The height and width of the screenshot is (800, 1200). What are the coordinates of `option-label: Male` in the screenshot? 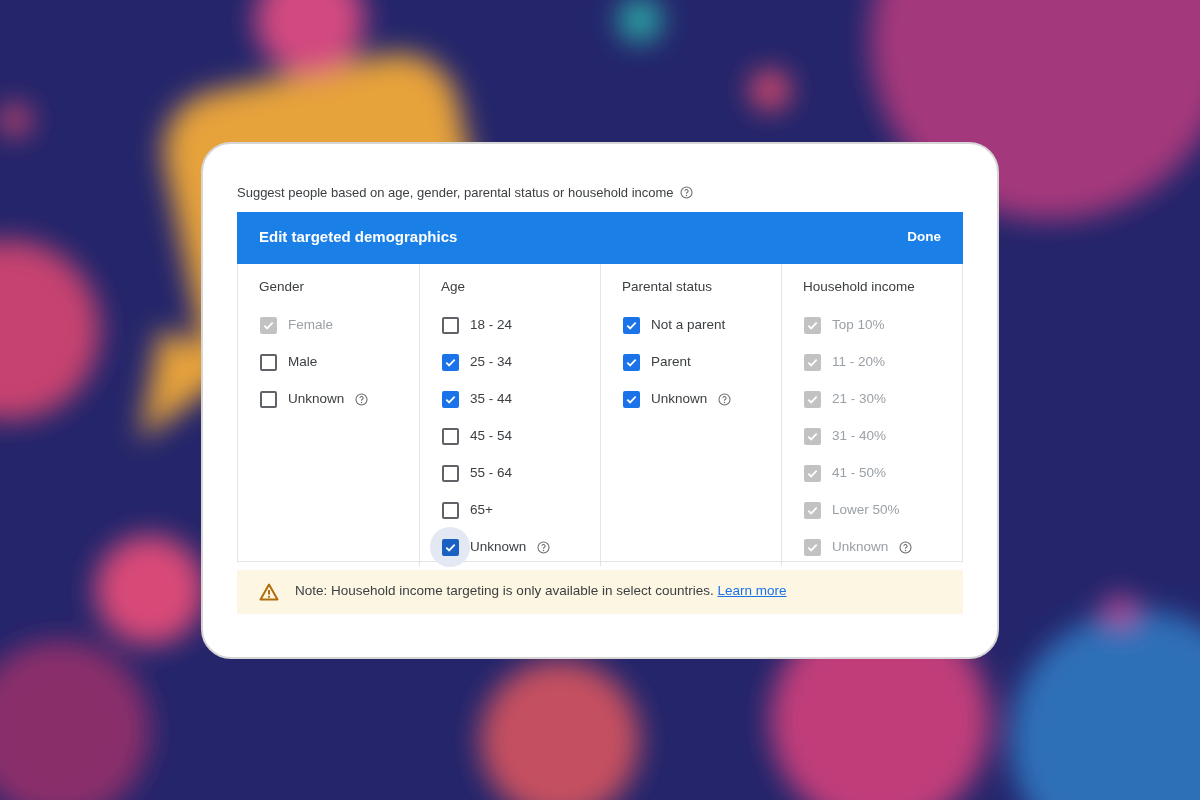 It's located at (303, 361).